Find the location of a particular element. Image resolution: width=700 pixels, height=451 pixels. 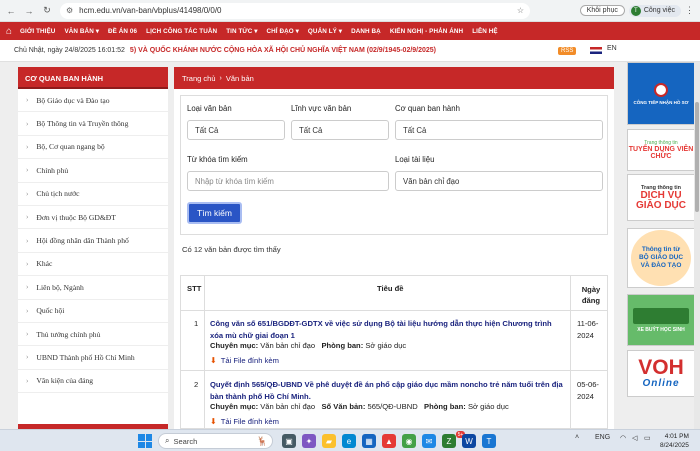

banner-moet-news: Thông tin từ BỘ GIÁO DỤC VÀ ĐÀO TẠO is located at coordinates (661, 258).